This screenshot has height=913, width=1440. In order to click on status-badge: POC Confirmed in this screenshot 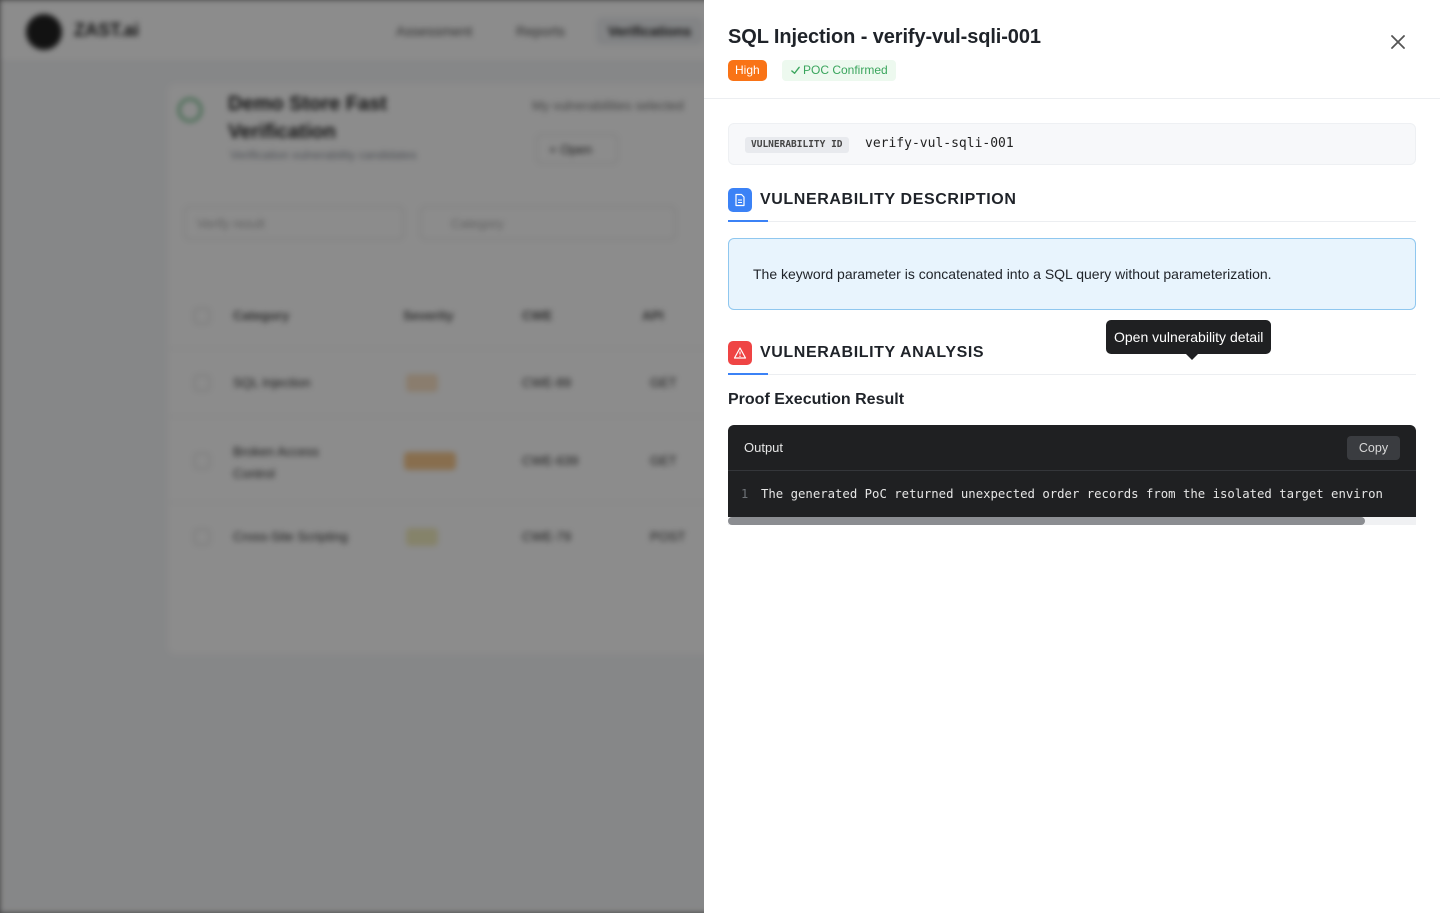, I will do `click(839, 70)`.